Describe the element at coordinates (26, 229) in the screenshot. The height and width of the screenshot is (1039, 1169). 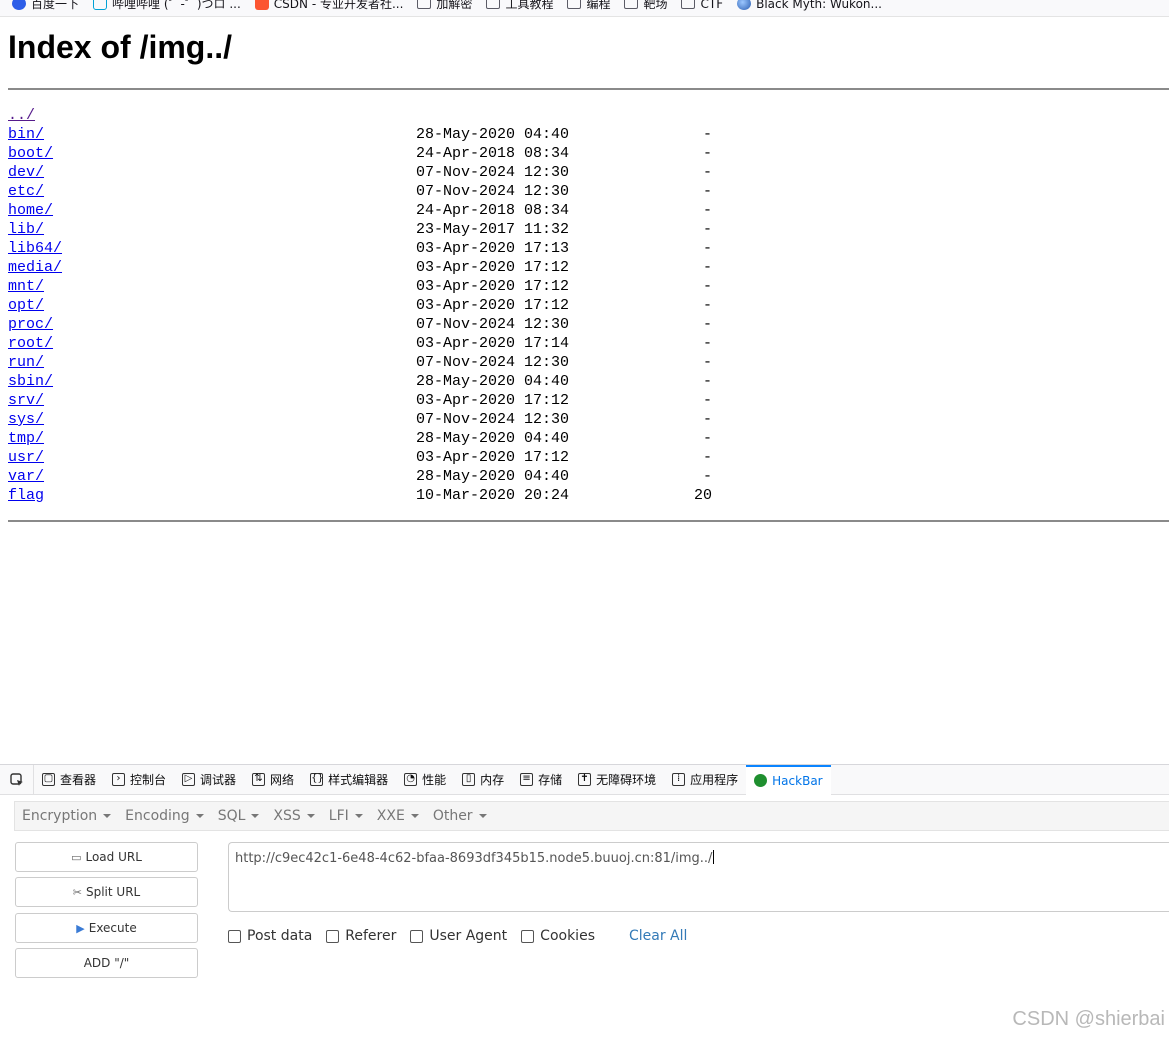
I see `entry-link-lib: lib/` at that location.